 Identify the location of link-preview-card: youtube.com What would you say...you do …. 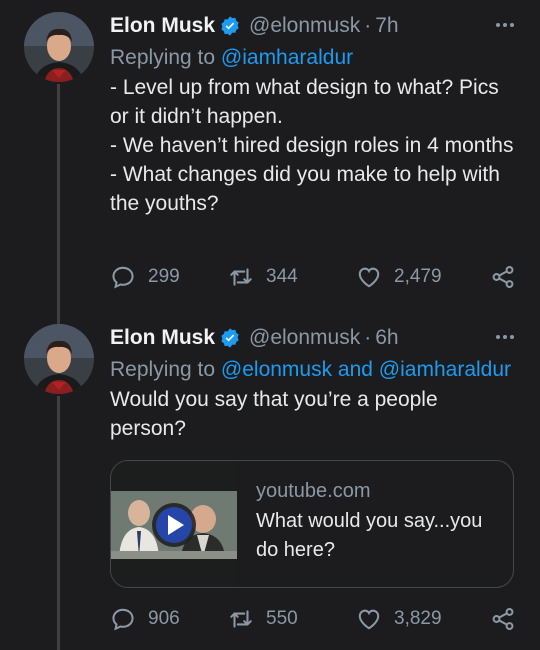
(312, 524).